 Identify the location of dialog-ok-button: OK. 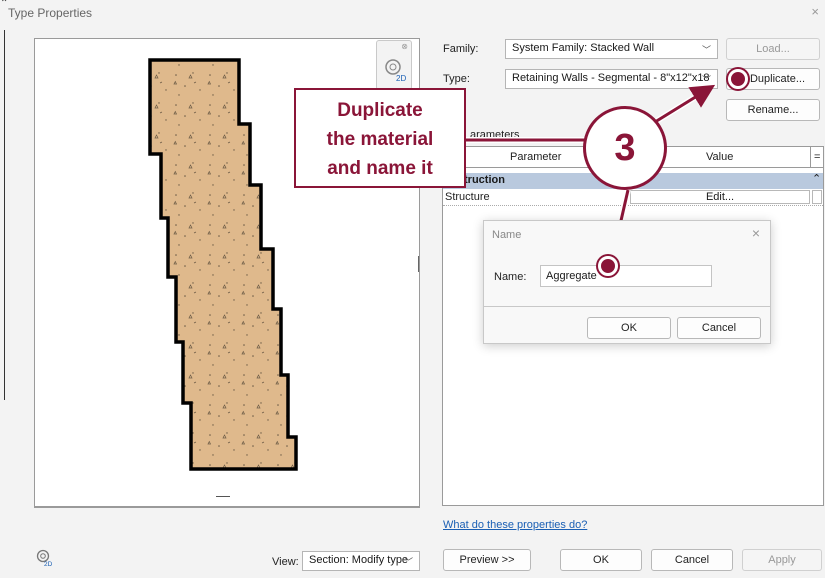
(629, 328).